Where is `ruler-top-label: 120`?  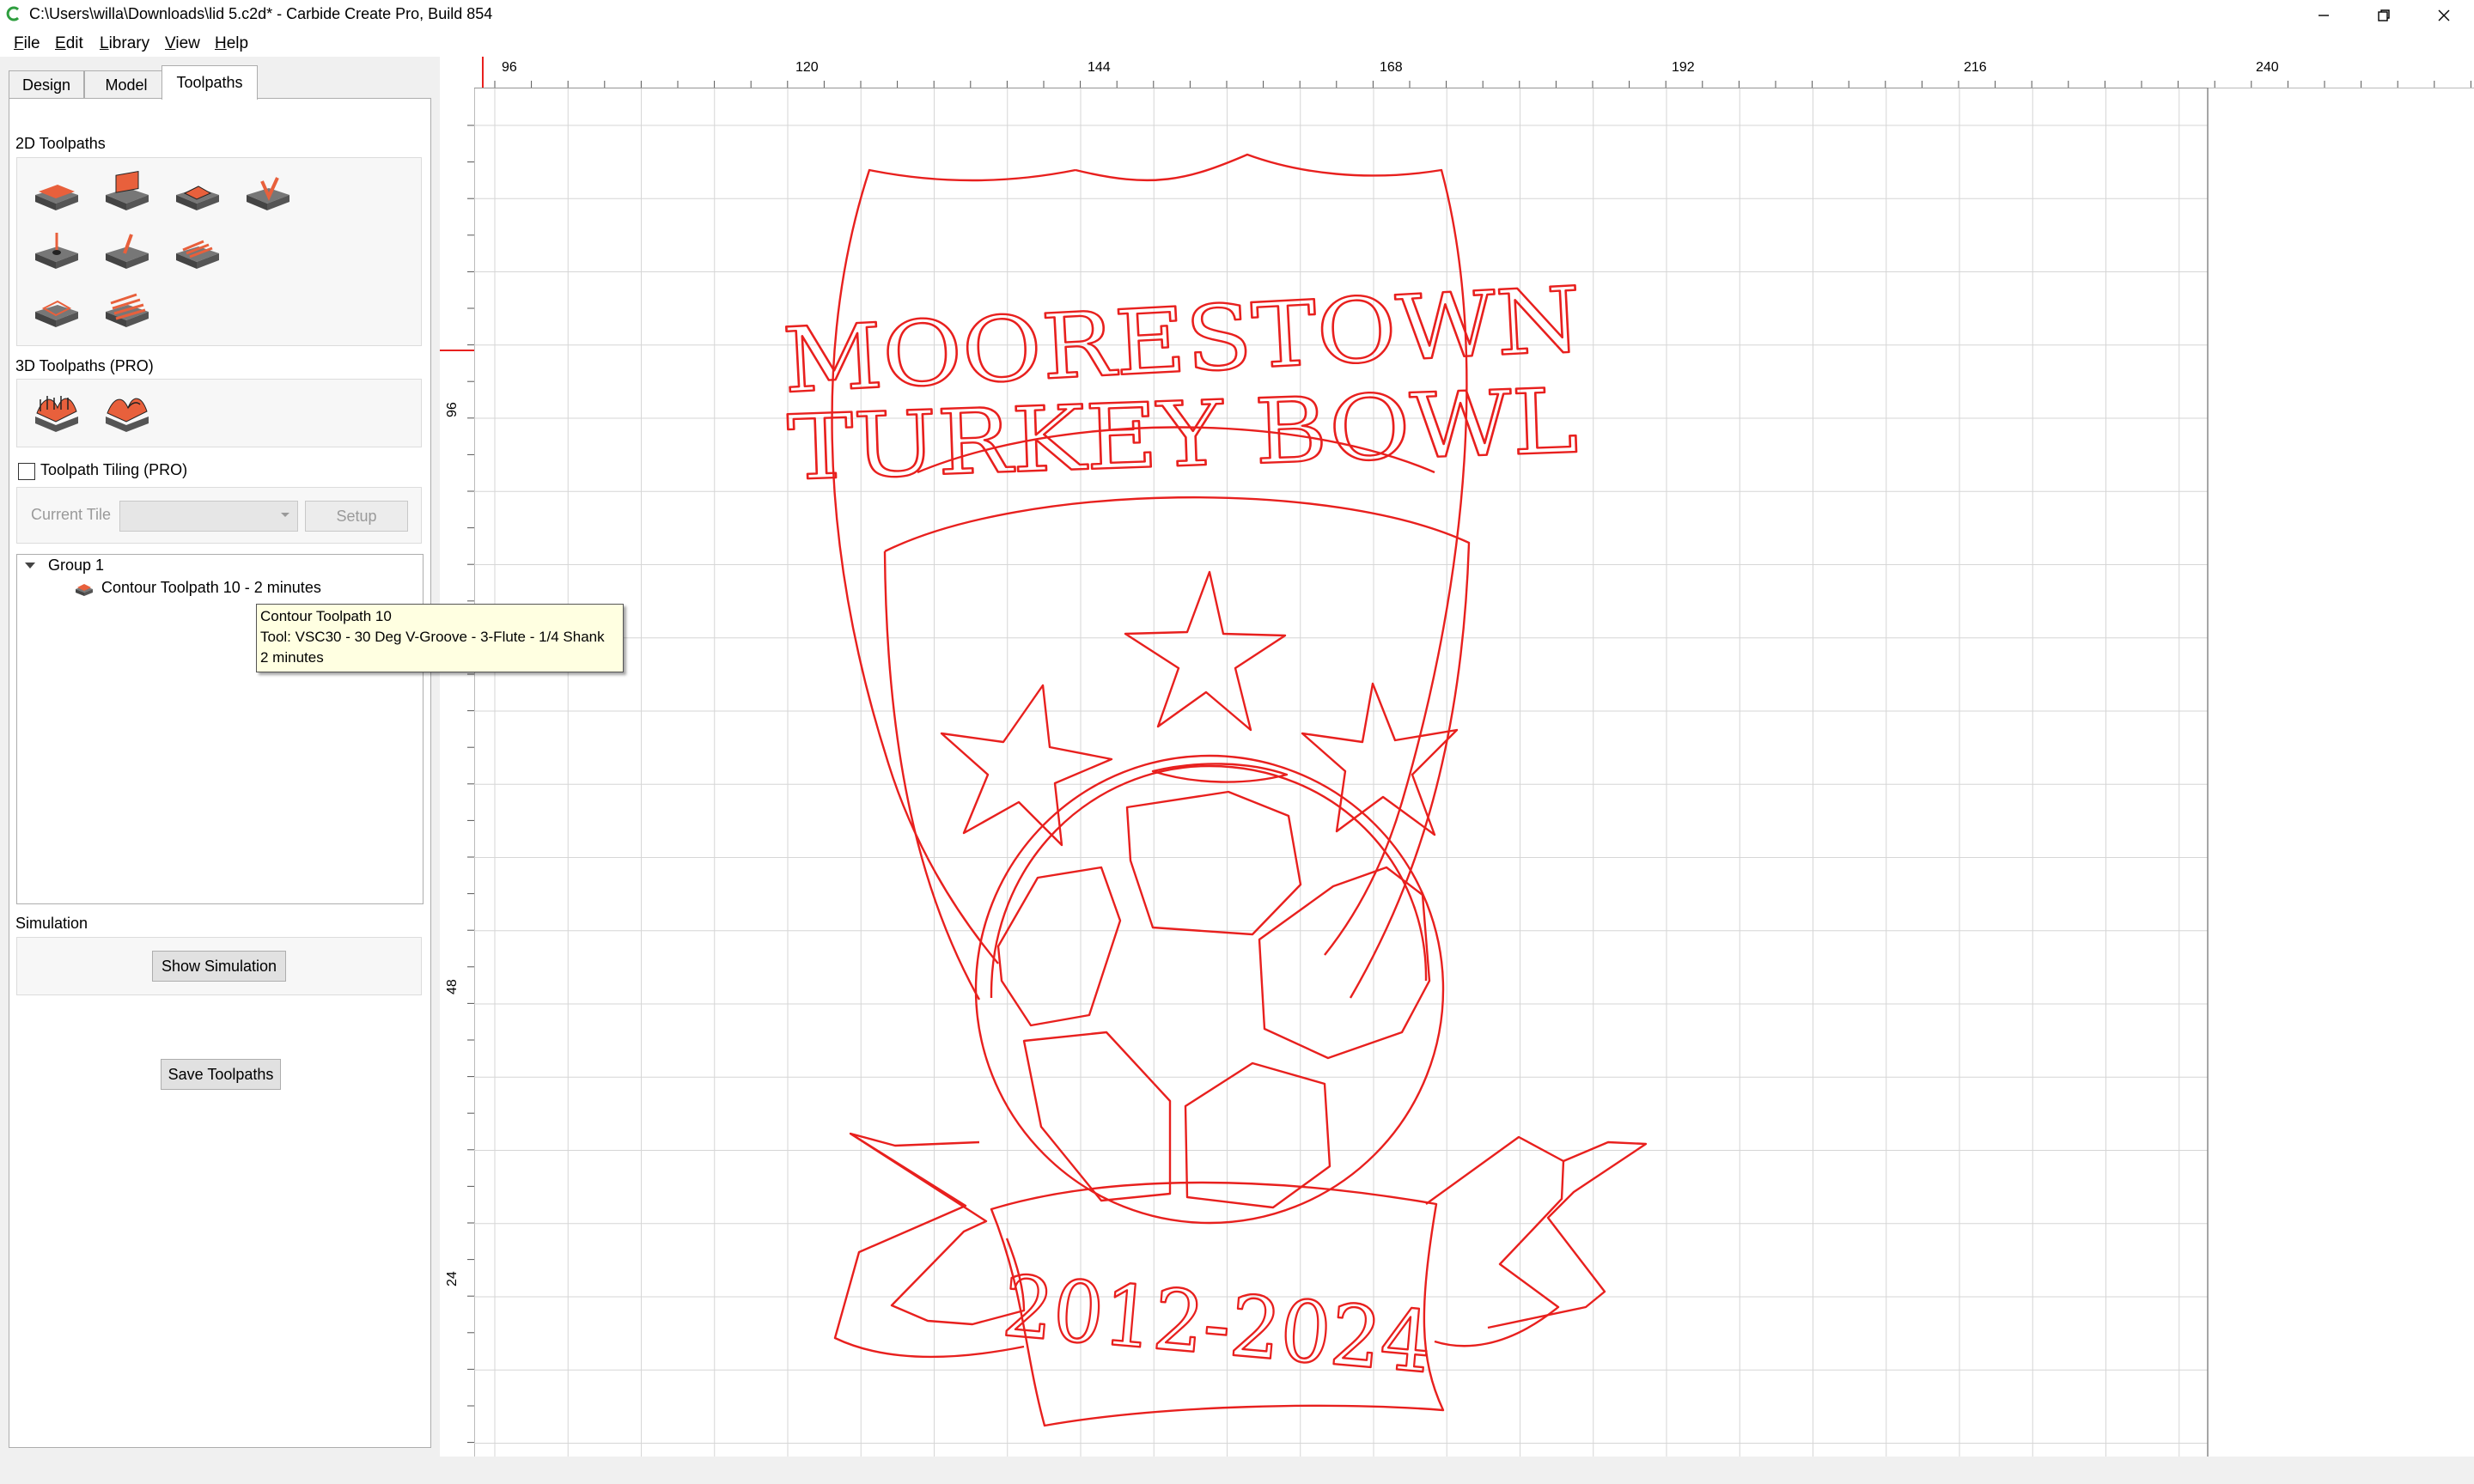 ruler-top-label: 120 is located at coordinates (807, 67).